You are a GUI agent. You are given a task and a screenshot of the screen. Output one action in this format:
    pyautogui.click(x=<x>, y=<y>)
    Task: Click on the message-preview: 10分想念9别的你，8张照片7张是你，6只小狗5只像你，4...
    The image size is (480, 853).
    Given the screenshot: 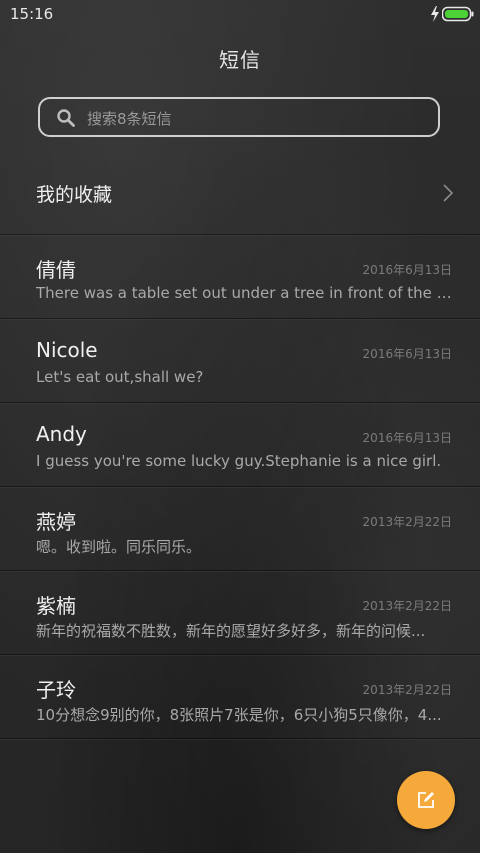 What is the action you would take?
    pyautogui.click(x=239, y=715)
    